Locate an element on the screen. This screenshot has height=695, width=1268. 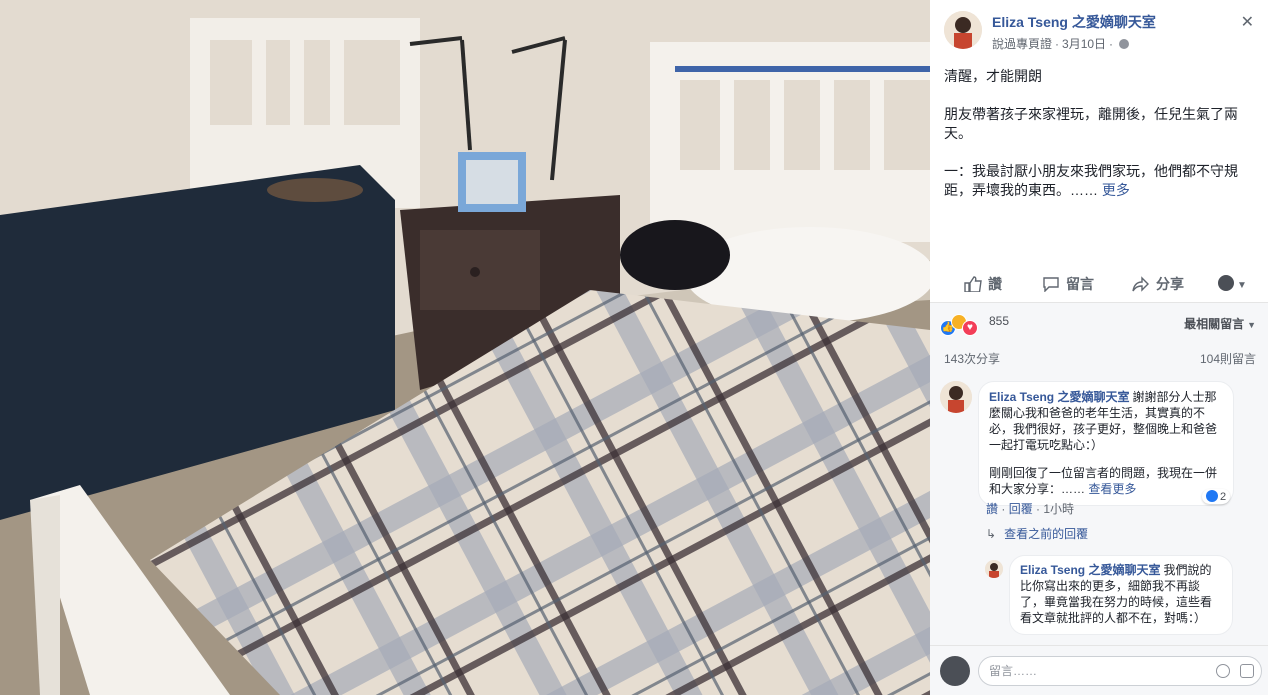
globe-icon is located at coordinates (1124, 44).